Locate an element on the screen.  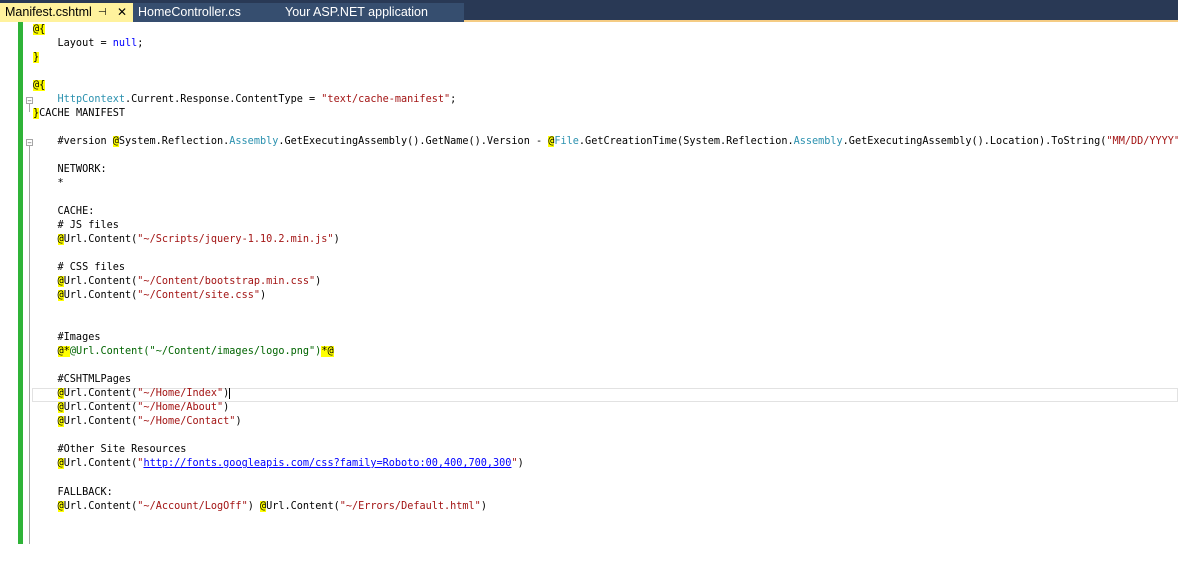
code-line: Layout = null; is located at coordinates (88, 43).